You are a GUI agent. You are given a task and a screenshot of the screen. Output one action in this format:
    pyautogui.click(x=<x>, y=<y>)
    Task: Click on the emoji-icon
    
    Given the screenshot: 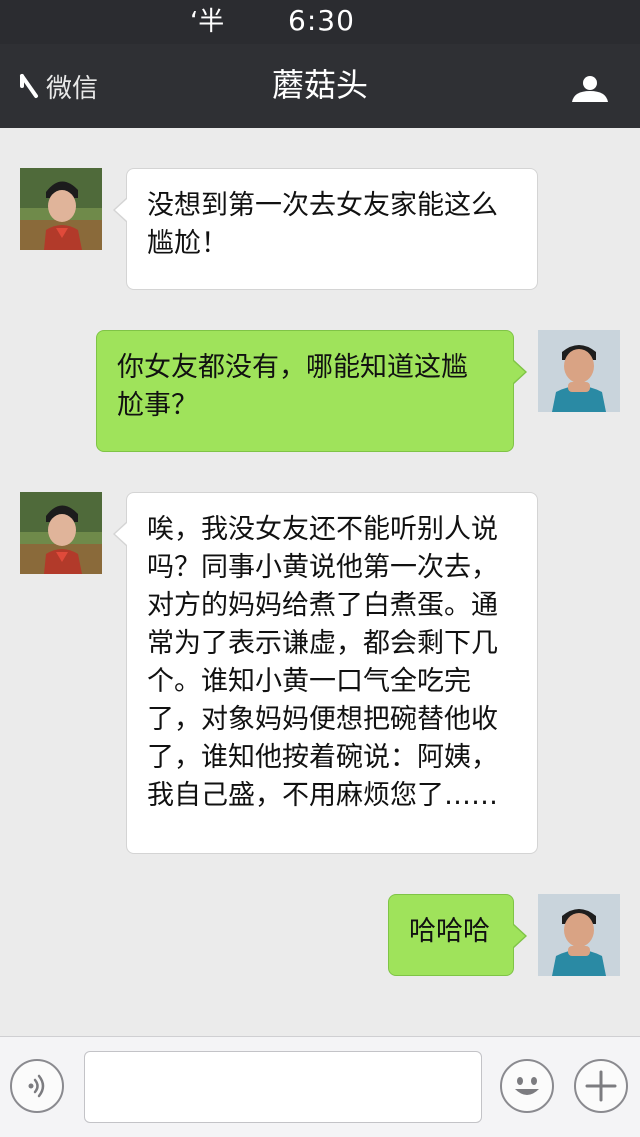 What is the action you would take?
    pyautogui.click(x=527, y=1086)
    